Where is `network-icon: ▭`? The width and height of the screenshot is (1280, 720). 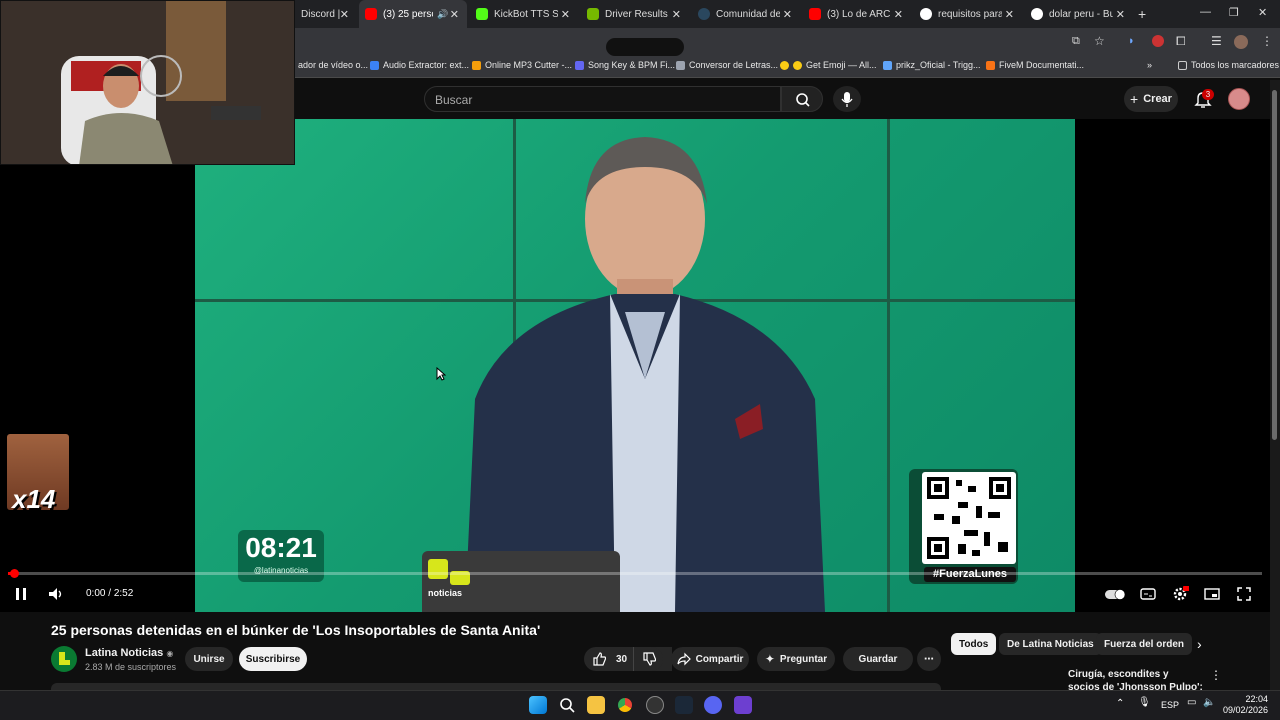
network-icon: ▭ is located at coordinates (1191, 702).